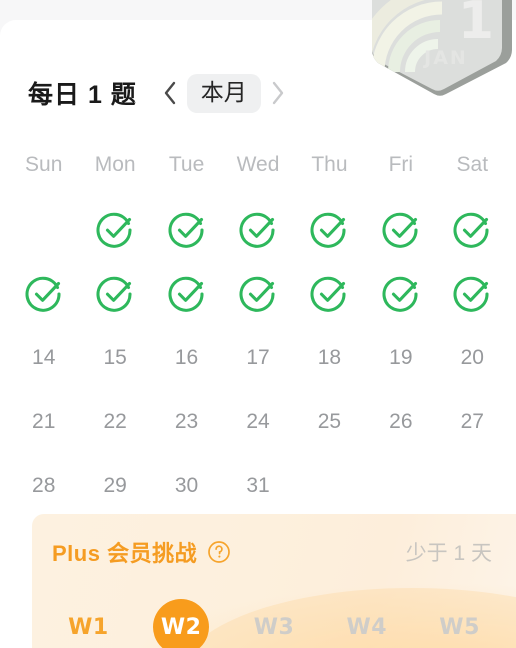  I want to click on calendar-day: 25, so click(329, 422).